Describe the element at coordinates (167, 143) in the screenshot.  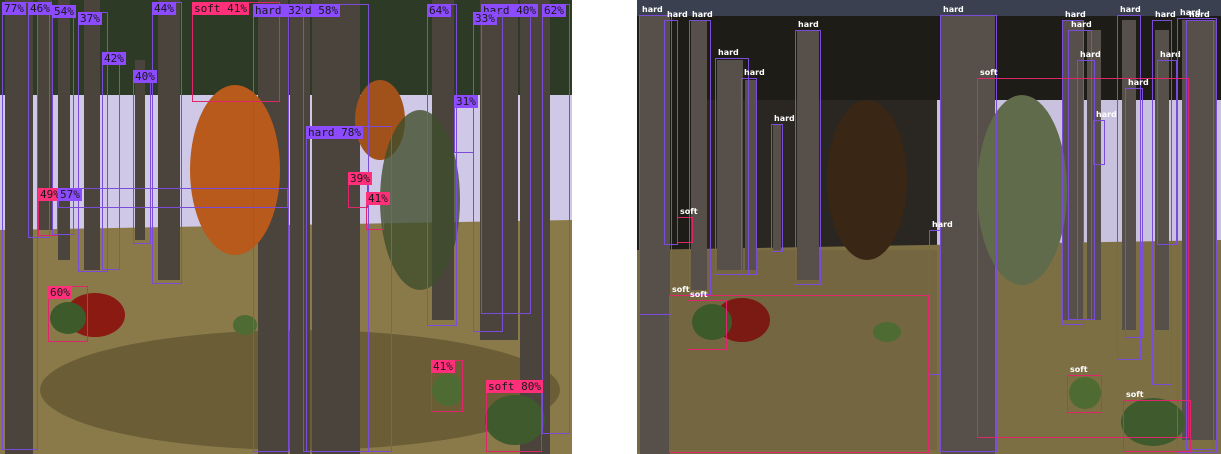
I see `detection-box: 44%` at that location.